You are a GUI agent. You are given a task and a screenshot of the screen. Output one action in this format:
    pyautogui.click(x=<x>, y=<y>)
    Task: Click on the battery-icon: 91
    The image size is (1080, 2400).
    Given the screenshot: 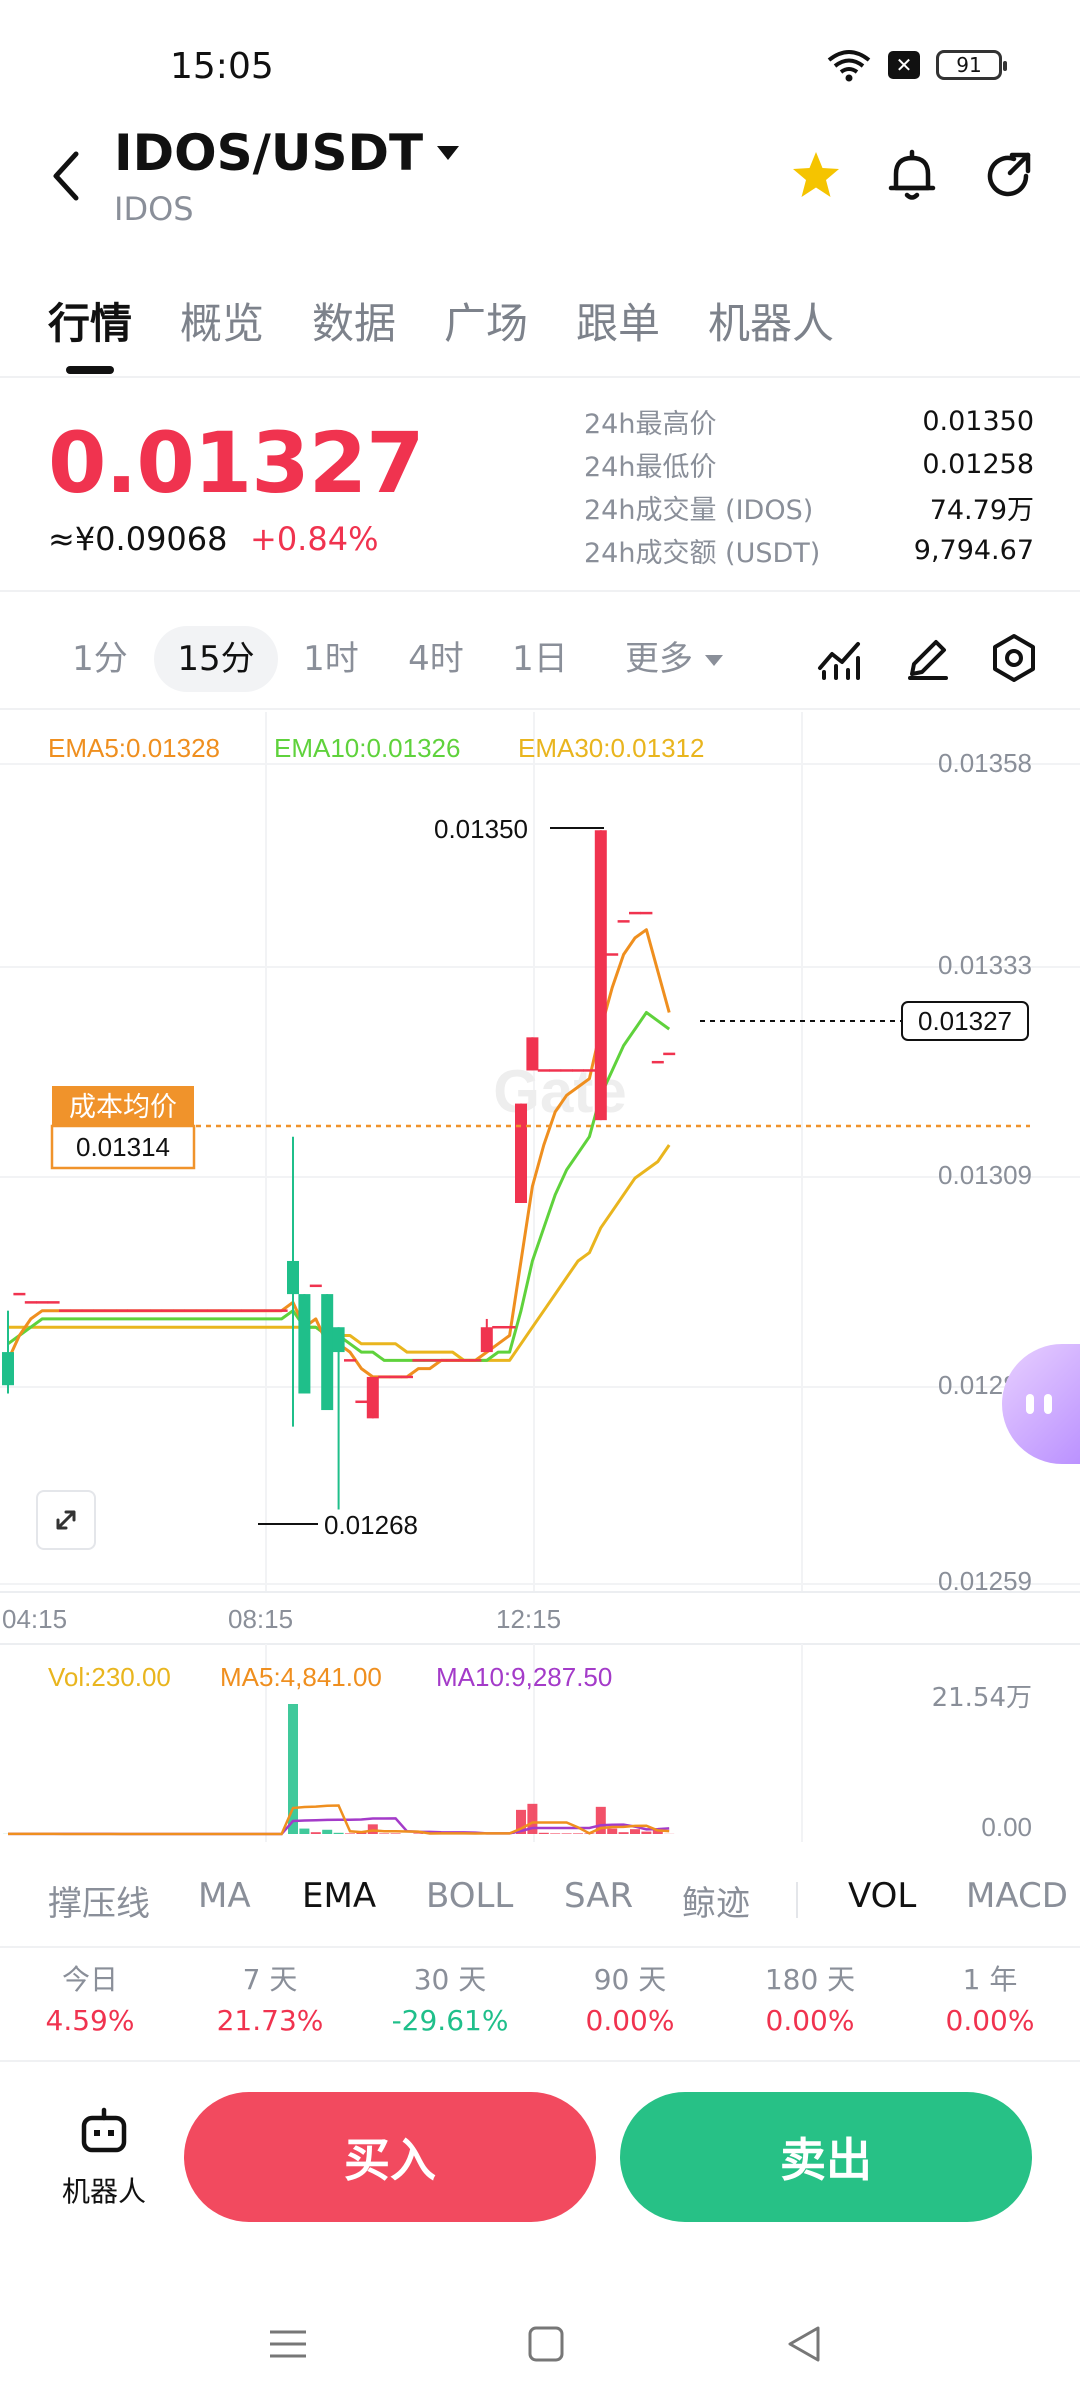 What is the action you would take?
    pyautogui.click(x=971, y=65)
    